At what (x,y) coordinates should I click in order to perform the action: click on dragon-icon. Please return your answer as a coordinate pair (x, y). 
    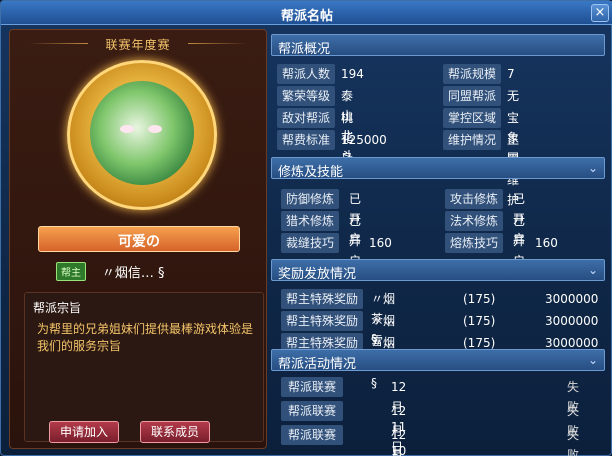
    Looking at the image, I should click on (142, 133).